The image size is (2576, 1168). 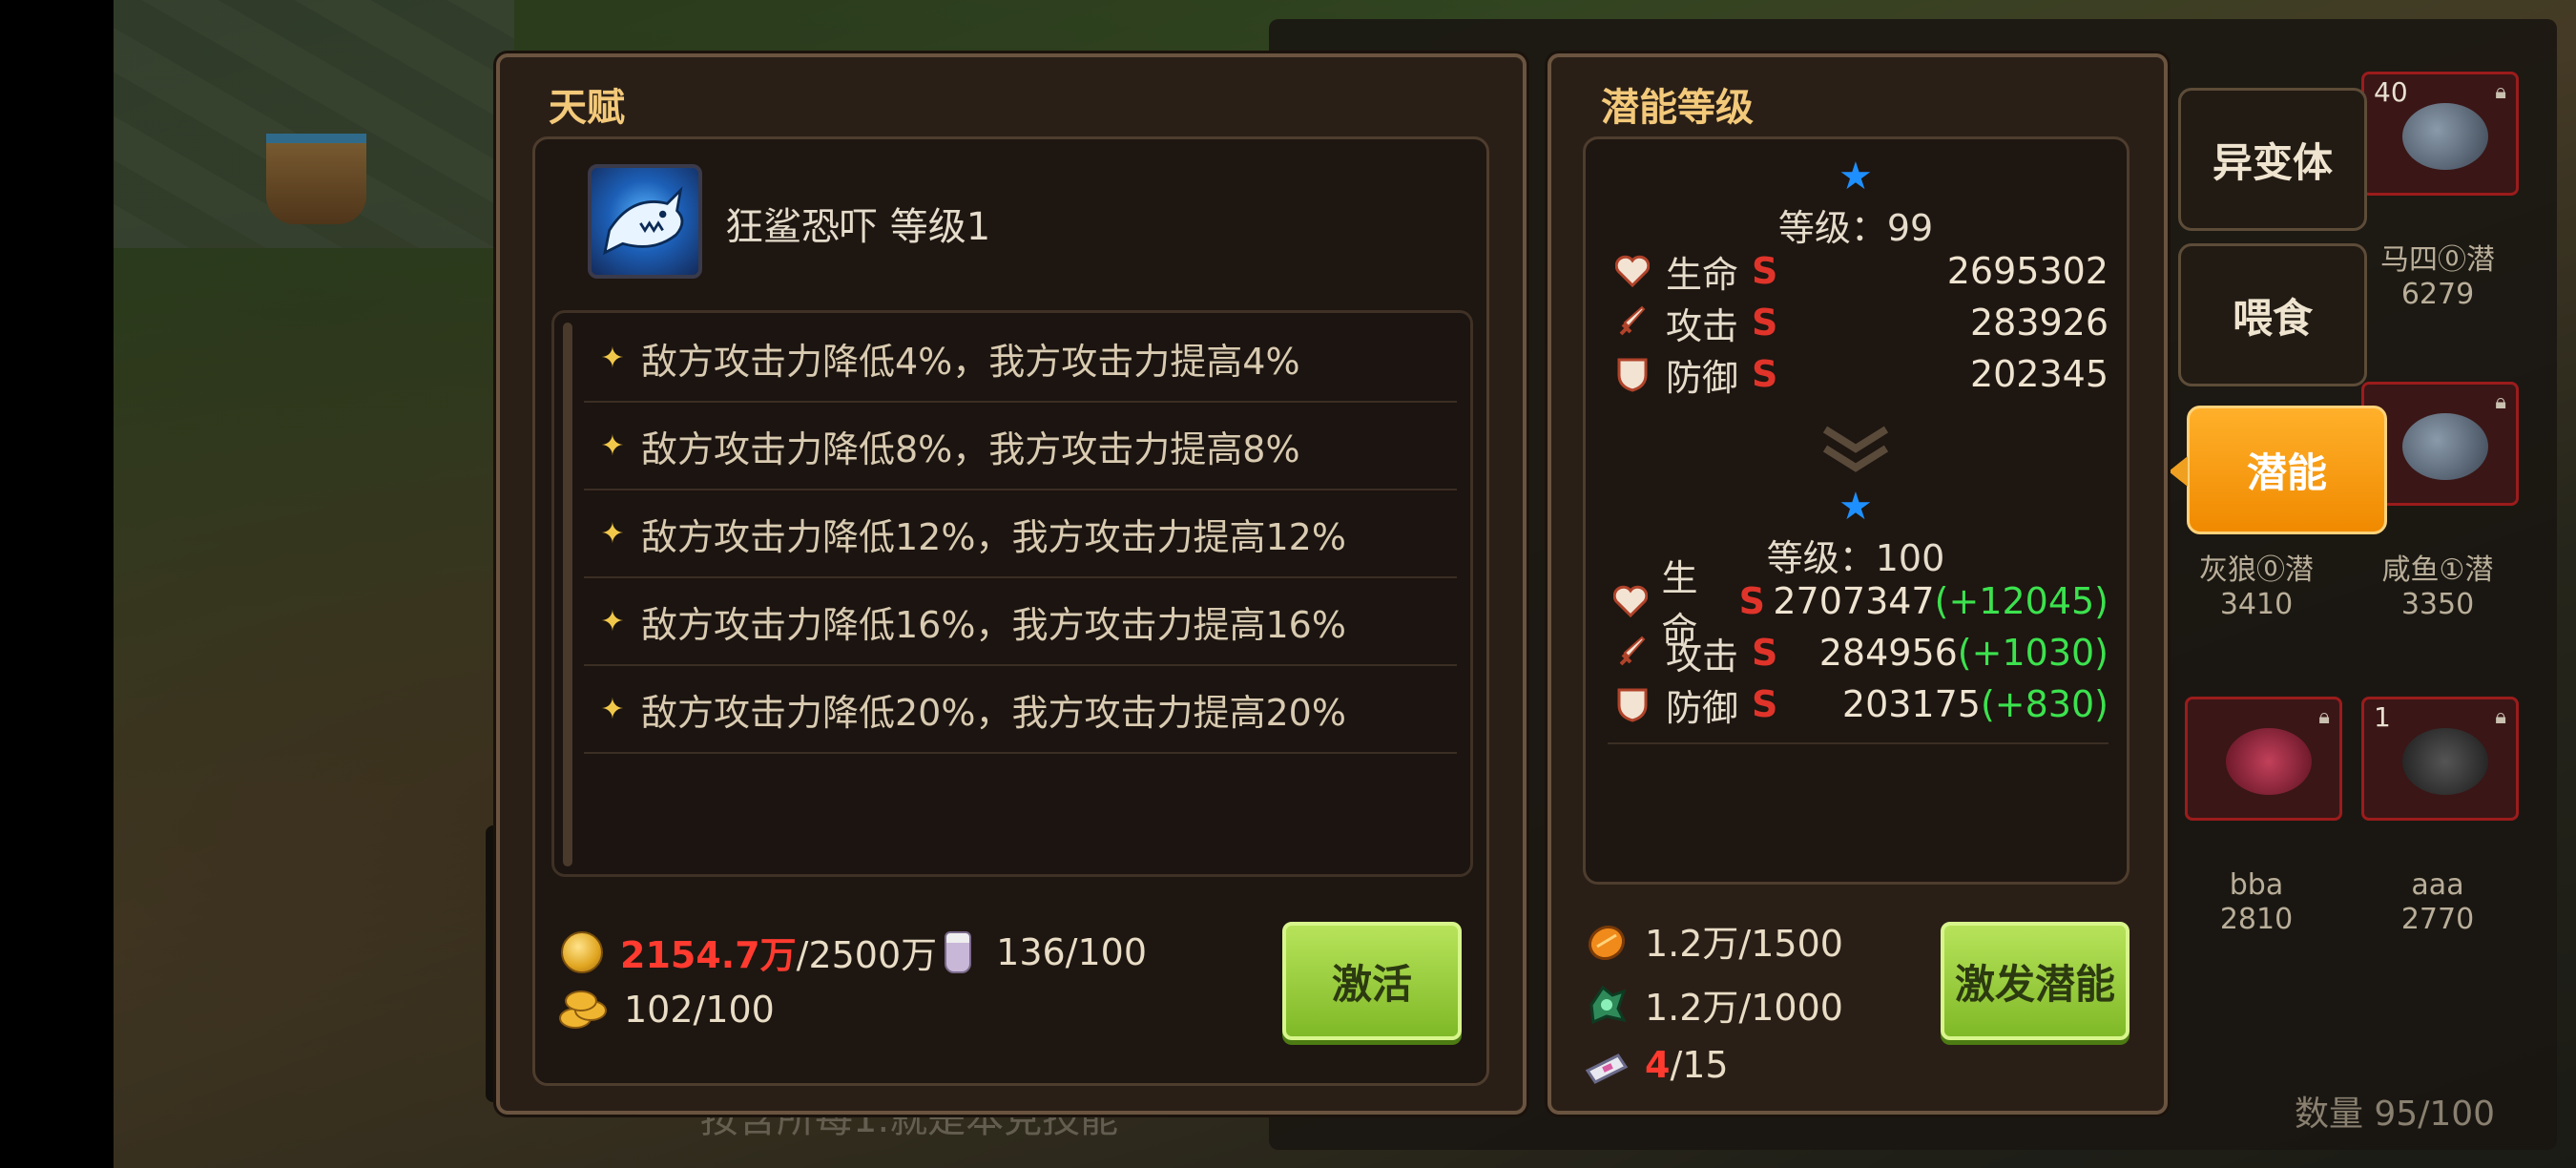 I want to click on pet-power: 6279, so click(x=2437, y=295).